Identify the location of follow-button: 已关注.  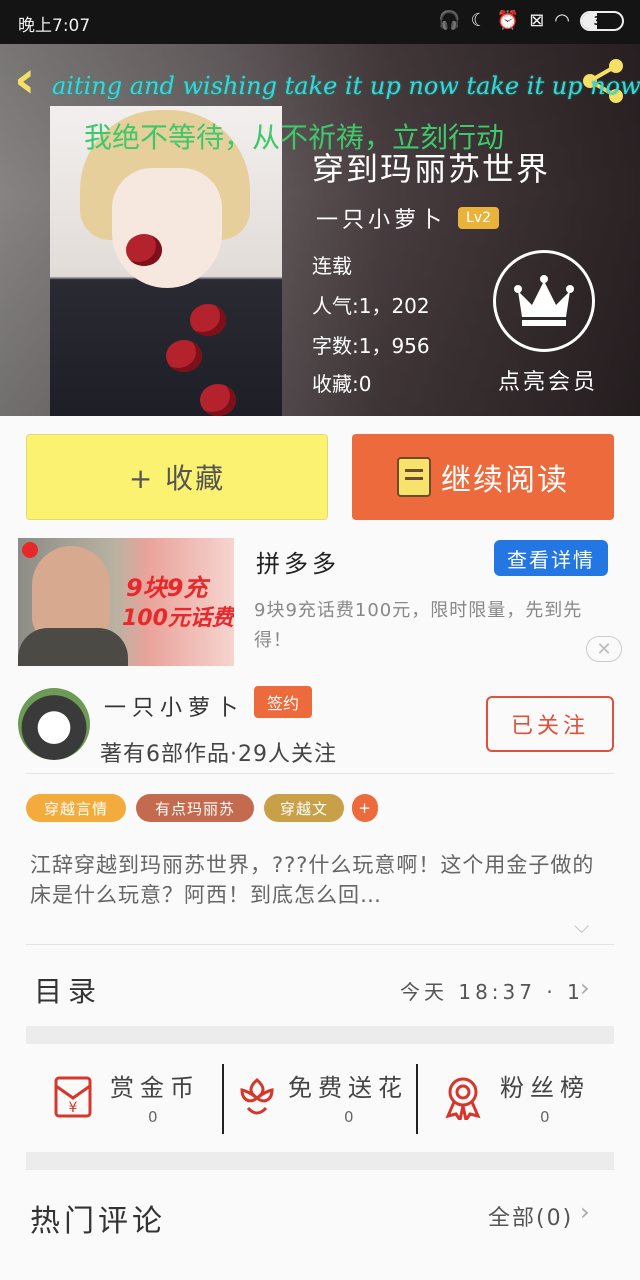
(550, 724).